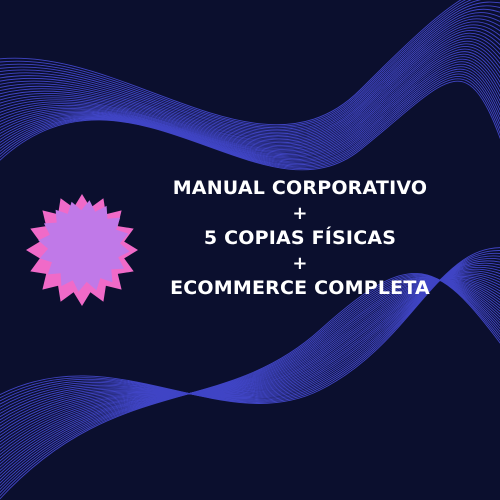 The image size is (500, 500). I want to click on starburst-badge, so click(82, 250).